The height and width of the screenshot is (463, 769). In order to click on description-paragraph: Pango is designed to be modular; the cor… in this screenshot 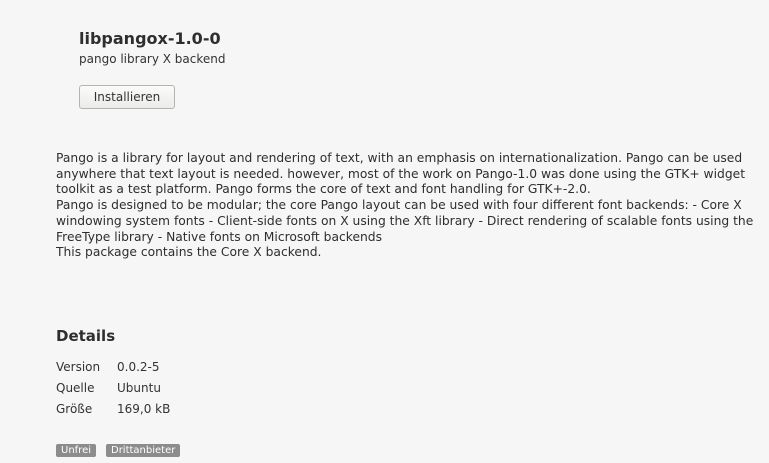, I will do `click(405, 221)`.